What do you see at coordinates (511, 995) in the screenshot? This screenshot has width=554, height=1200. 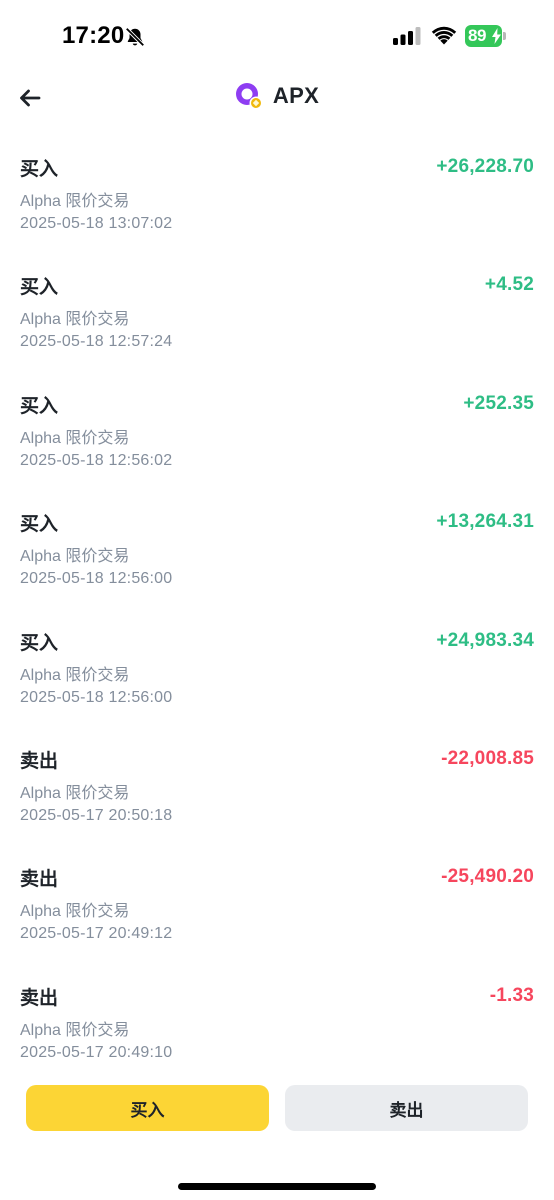 I see `transaction-amount: -1.33` at bounding box center [511, 995].